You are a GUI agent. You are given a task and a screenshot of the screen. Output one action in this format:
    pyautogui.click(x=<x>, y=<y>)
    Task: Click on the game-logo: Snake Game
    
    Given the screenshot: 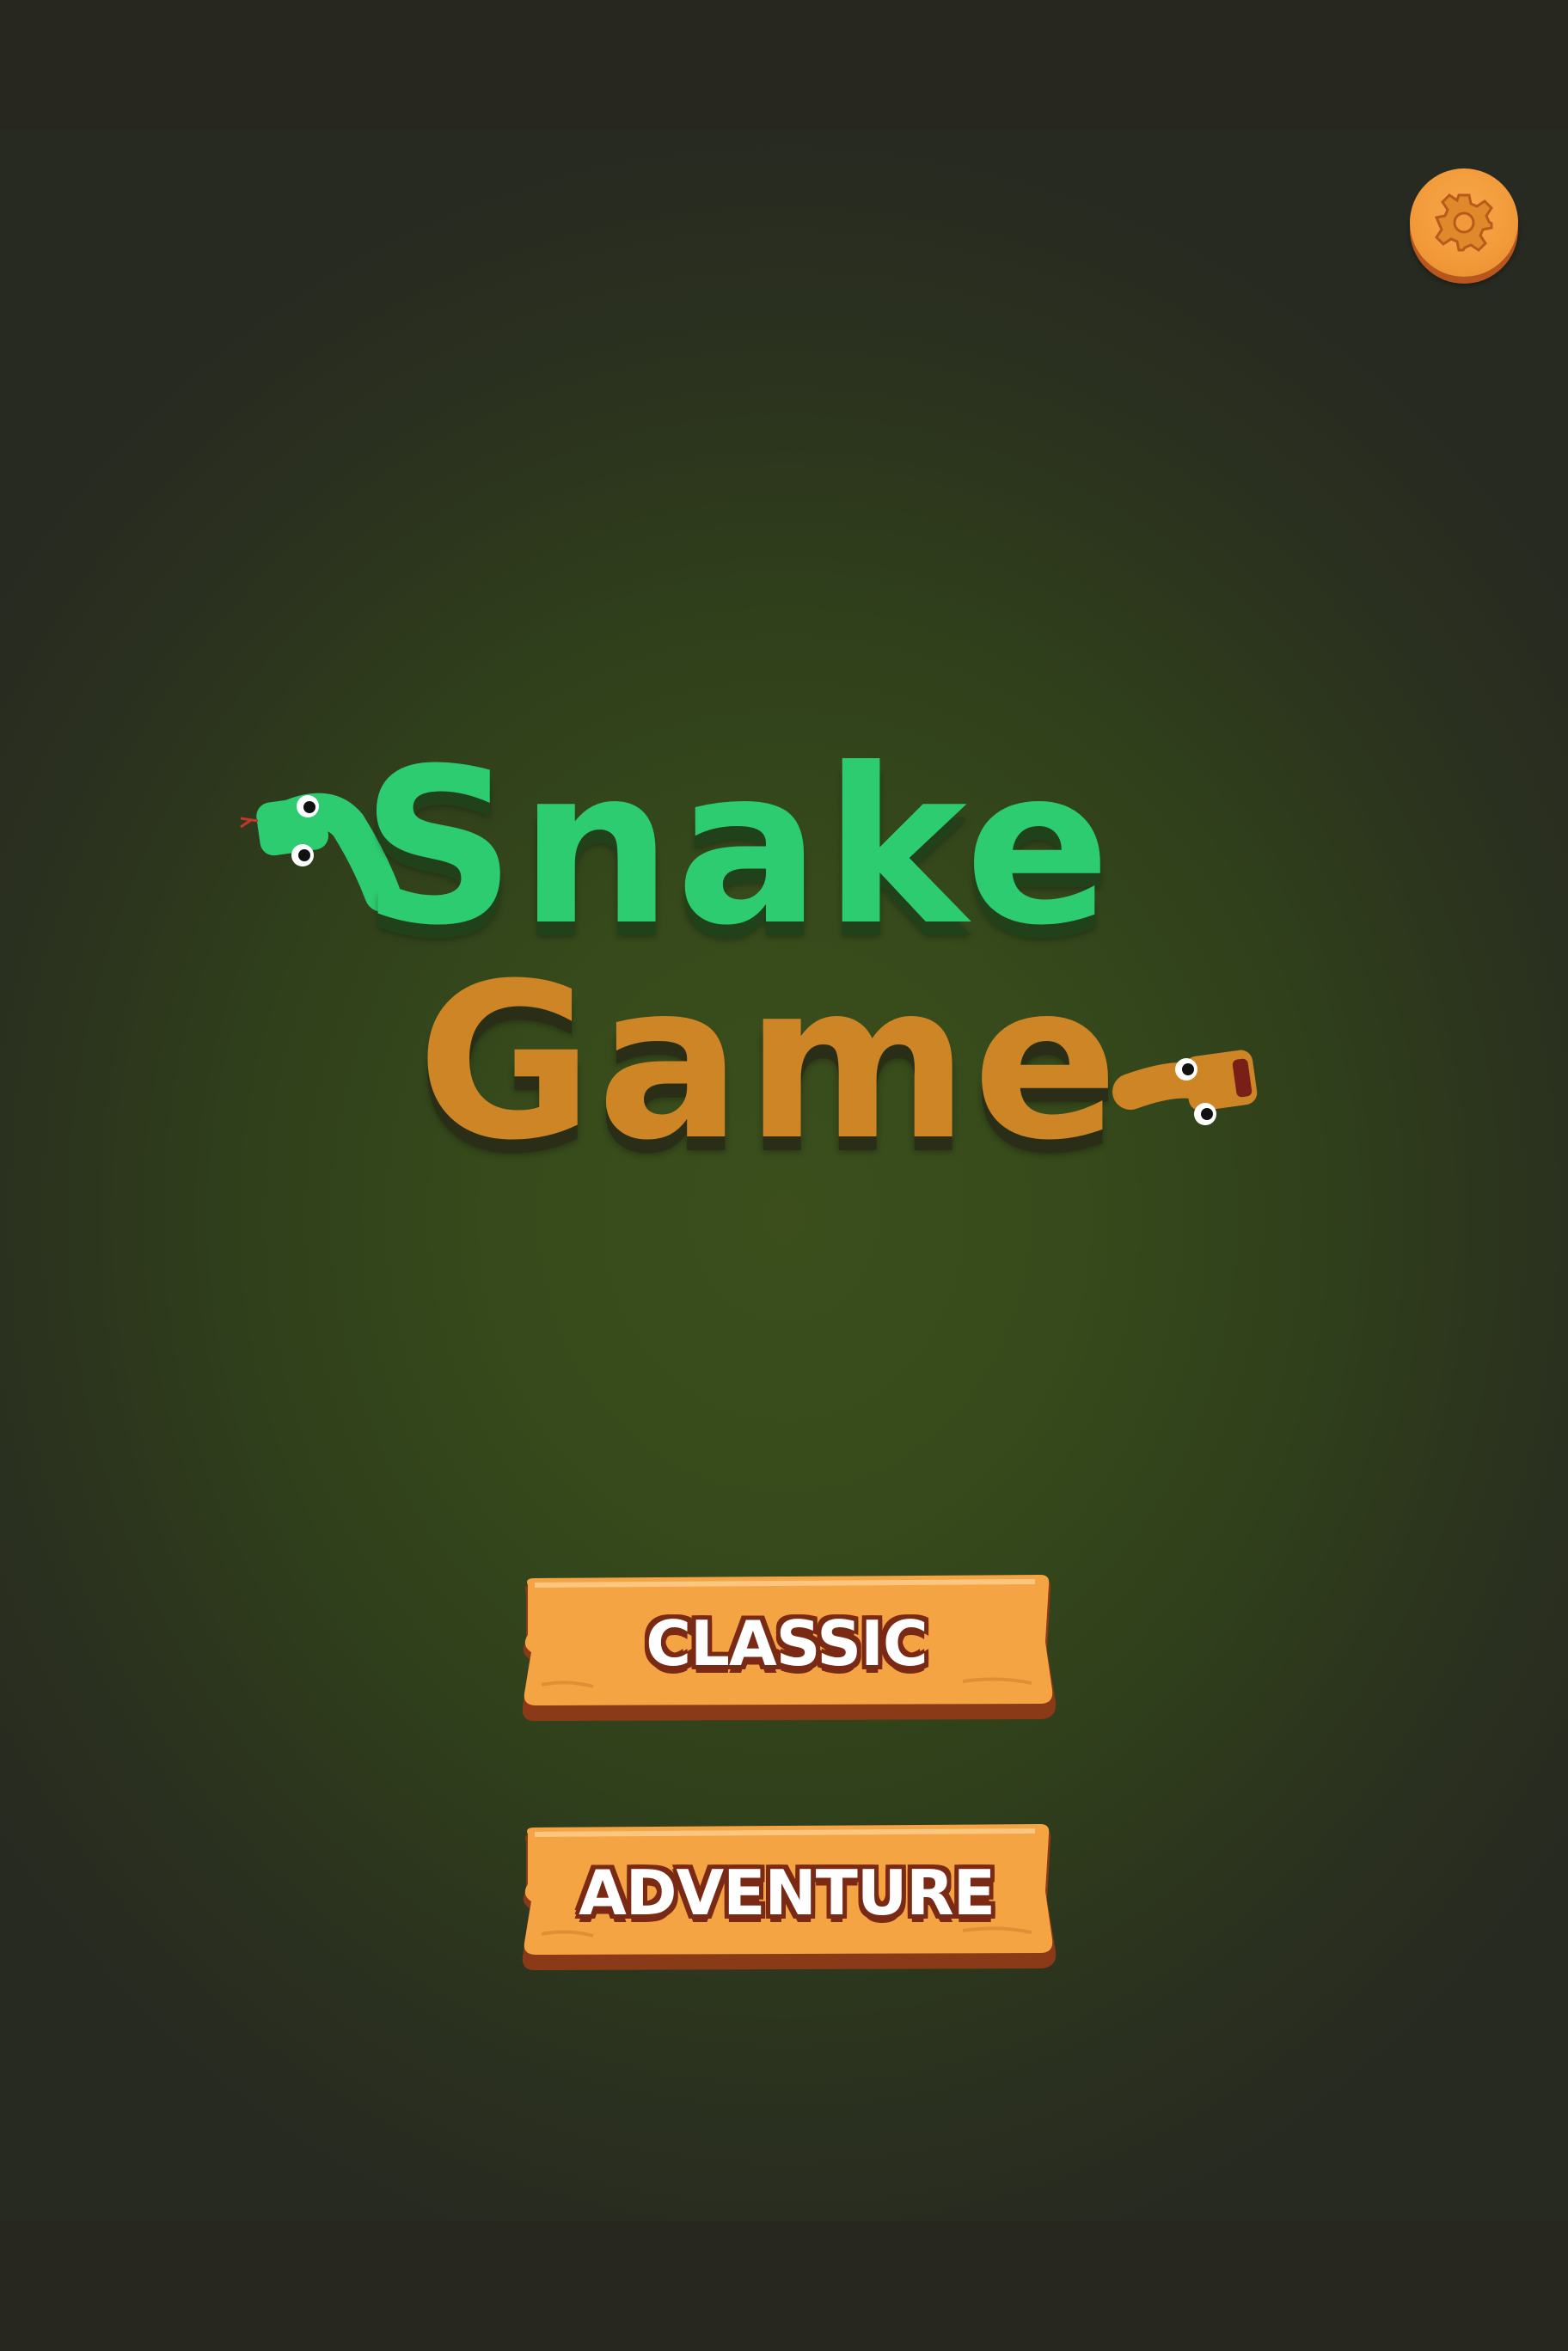 What is the action you would take?
    pyautogui.click(x=748, y=980)
    